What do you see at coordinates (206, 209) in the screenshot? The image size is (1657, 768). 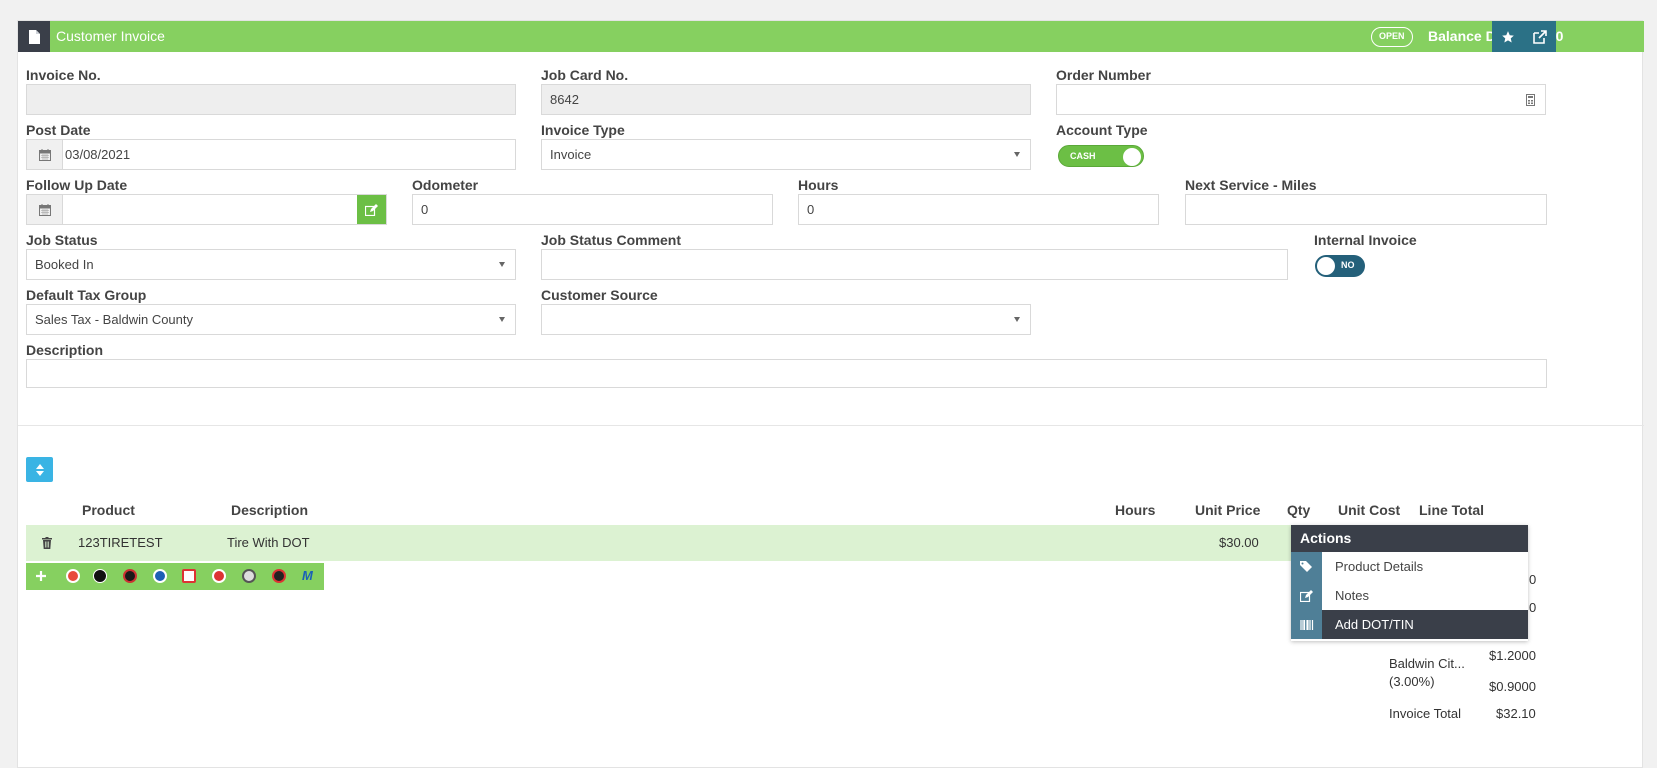 I see `follow-up-date-field` at bounding box center [206, 209].